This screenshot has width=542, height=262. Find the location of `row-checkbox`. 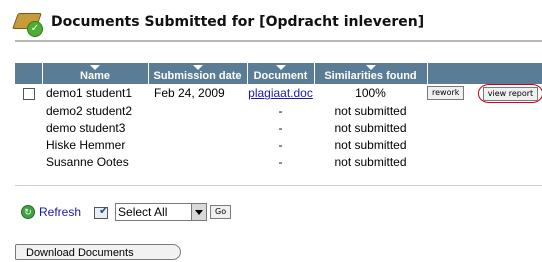

row-checkbox is located at coordinates (28, 94).